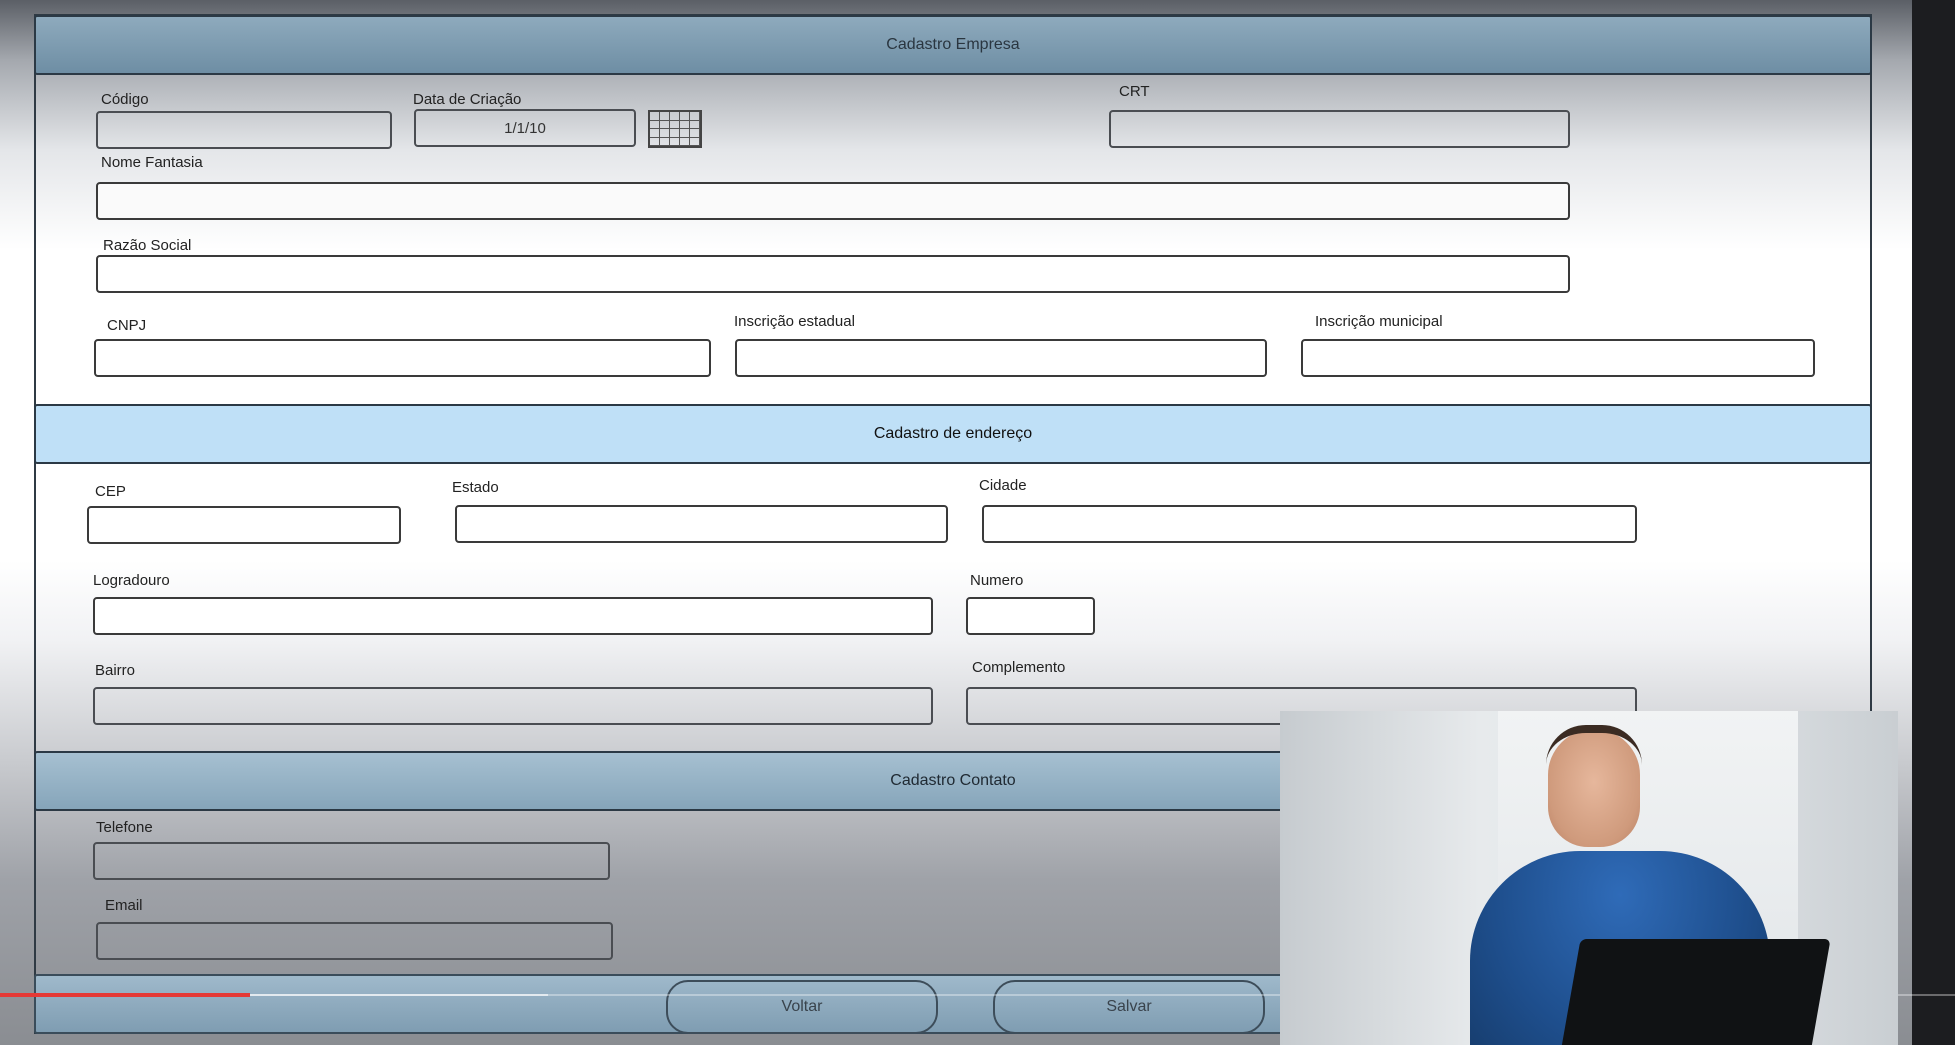 The image size is (1955, 1045). What do you see at coordinates (513, 706) in the screenshot?
I see `bairro-input` at bounding box center [513, 706].